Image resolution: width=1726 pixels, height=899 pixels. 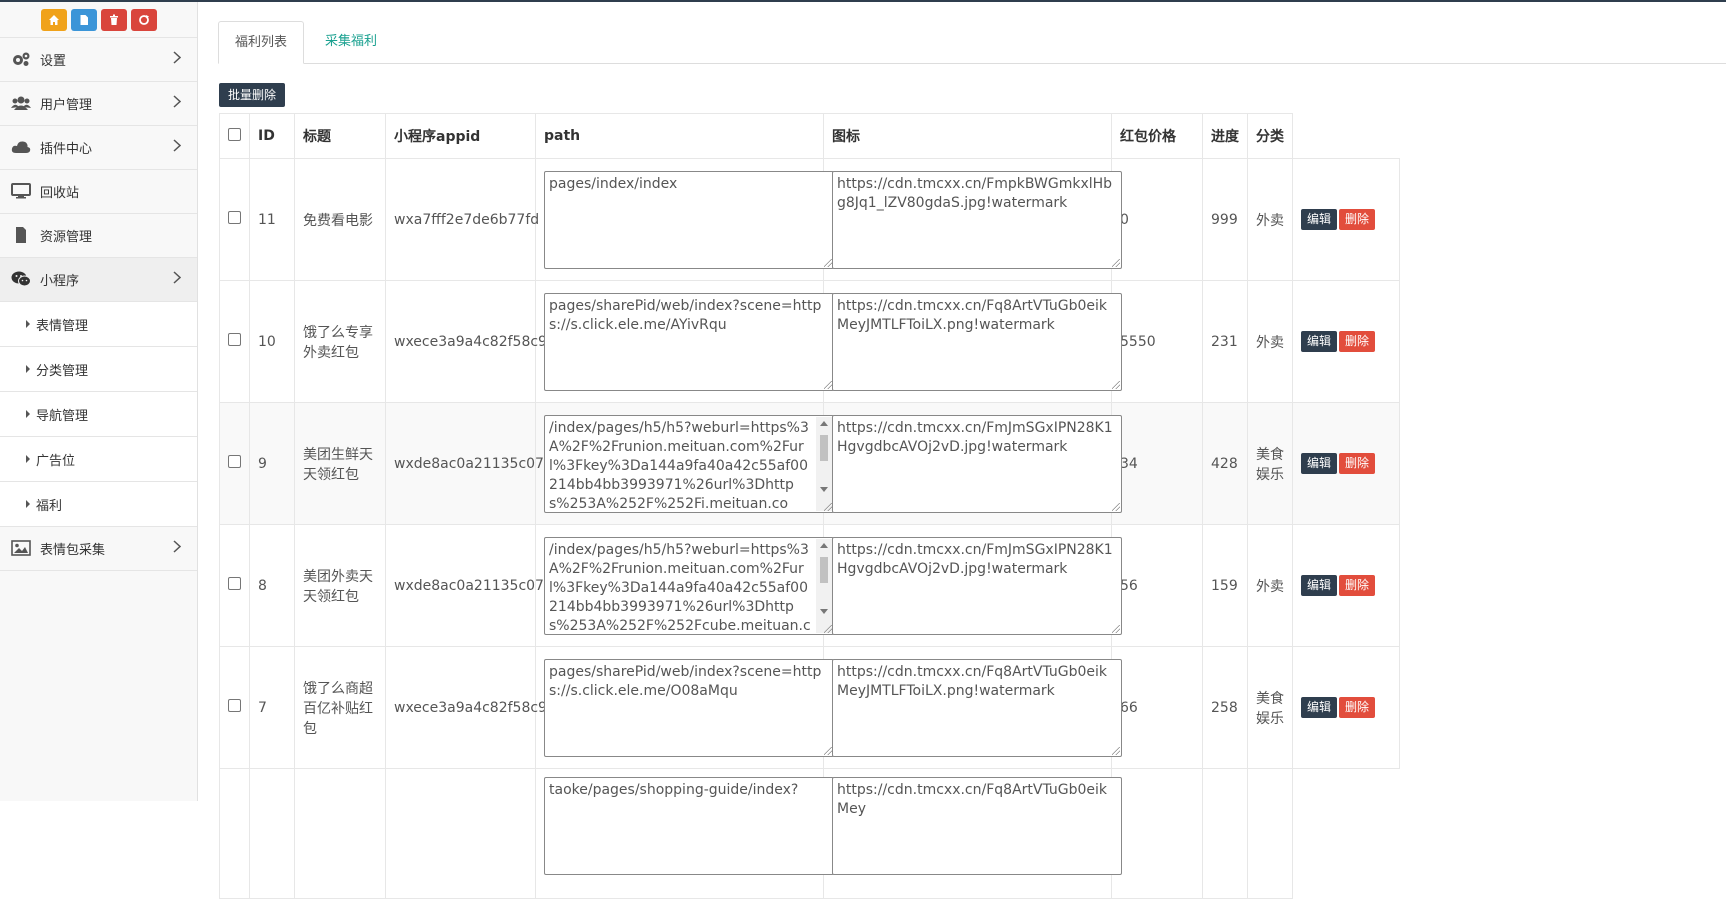 What do you see at coordinates (56, 461) in the screenshot?
I see `sidebar-subitem-label: 广告位` at bounding box center [56, 461].